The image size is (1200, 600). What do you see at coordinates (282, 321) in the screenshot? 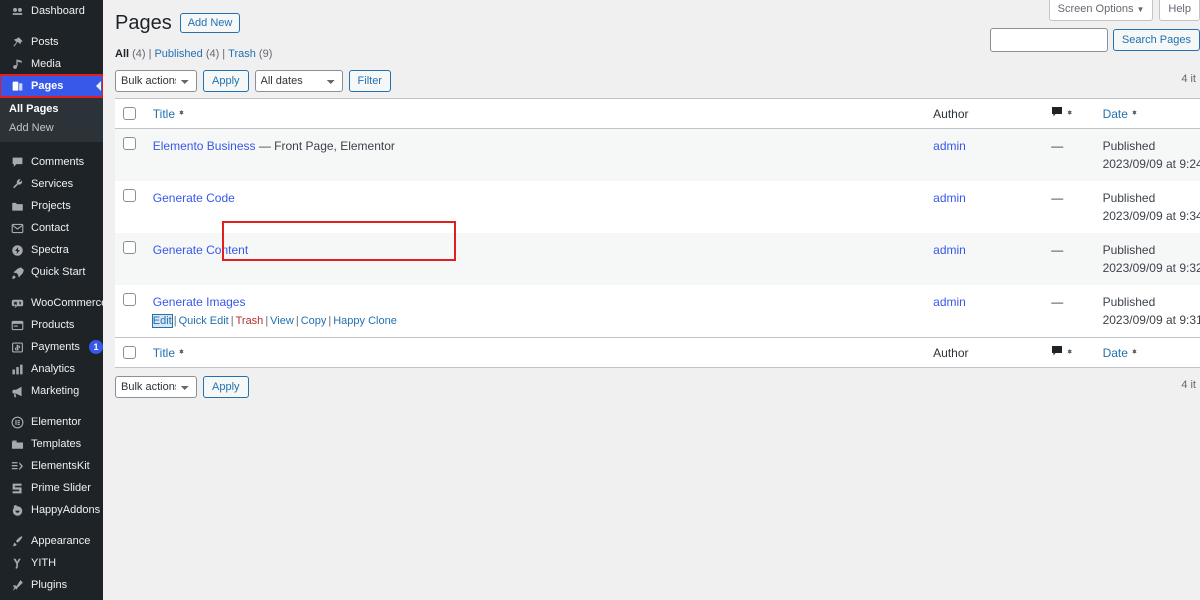
I see `row-action-view: View` at bounding box center [282, 321].